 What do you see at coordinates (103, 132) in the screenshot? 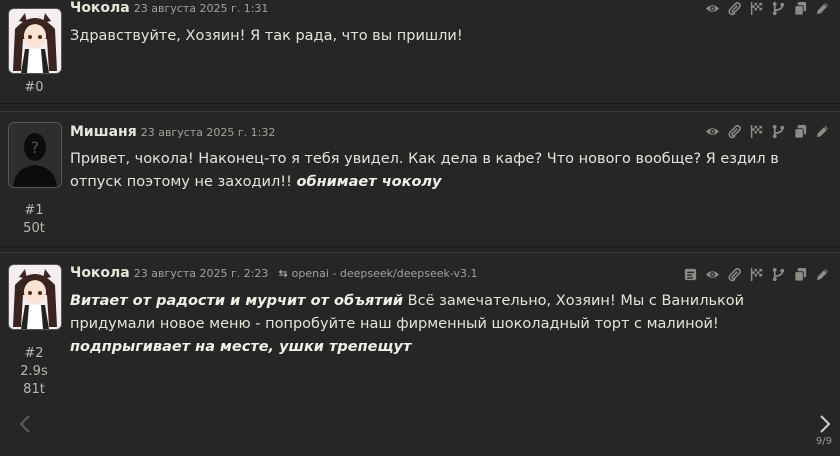
I see `author-name: Мишаня` at bounding box center [103, 132].